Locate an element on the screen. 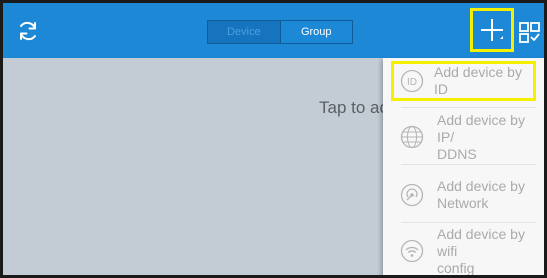 Image resolution: width=547 pixels, height=278 pixels. menu-item-label: Add device by ID is located at coordinates (478, 80).